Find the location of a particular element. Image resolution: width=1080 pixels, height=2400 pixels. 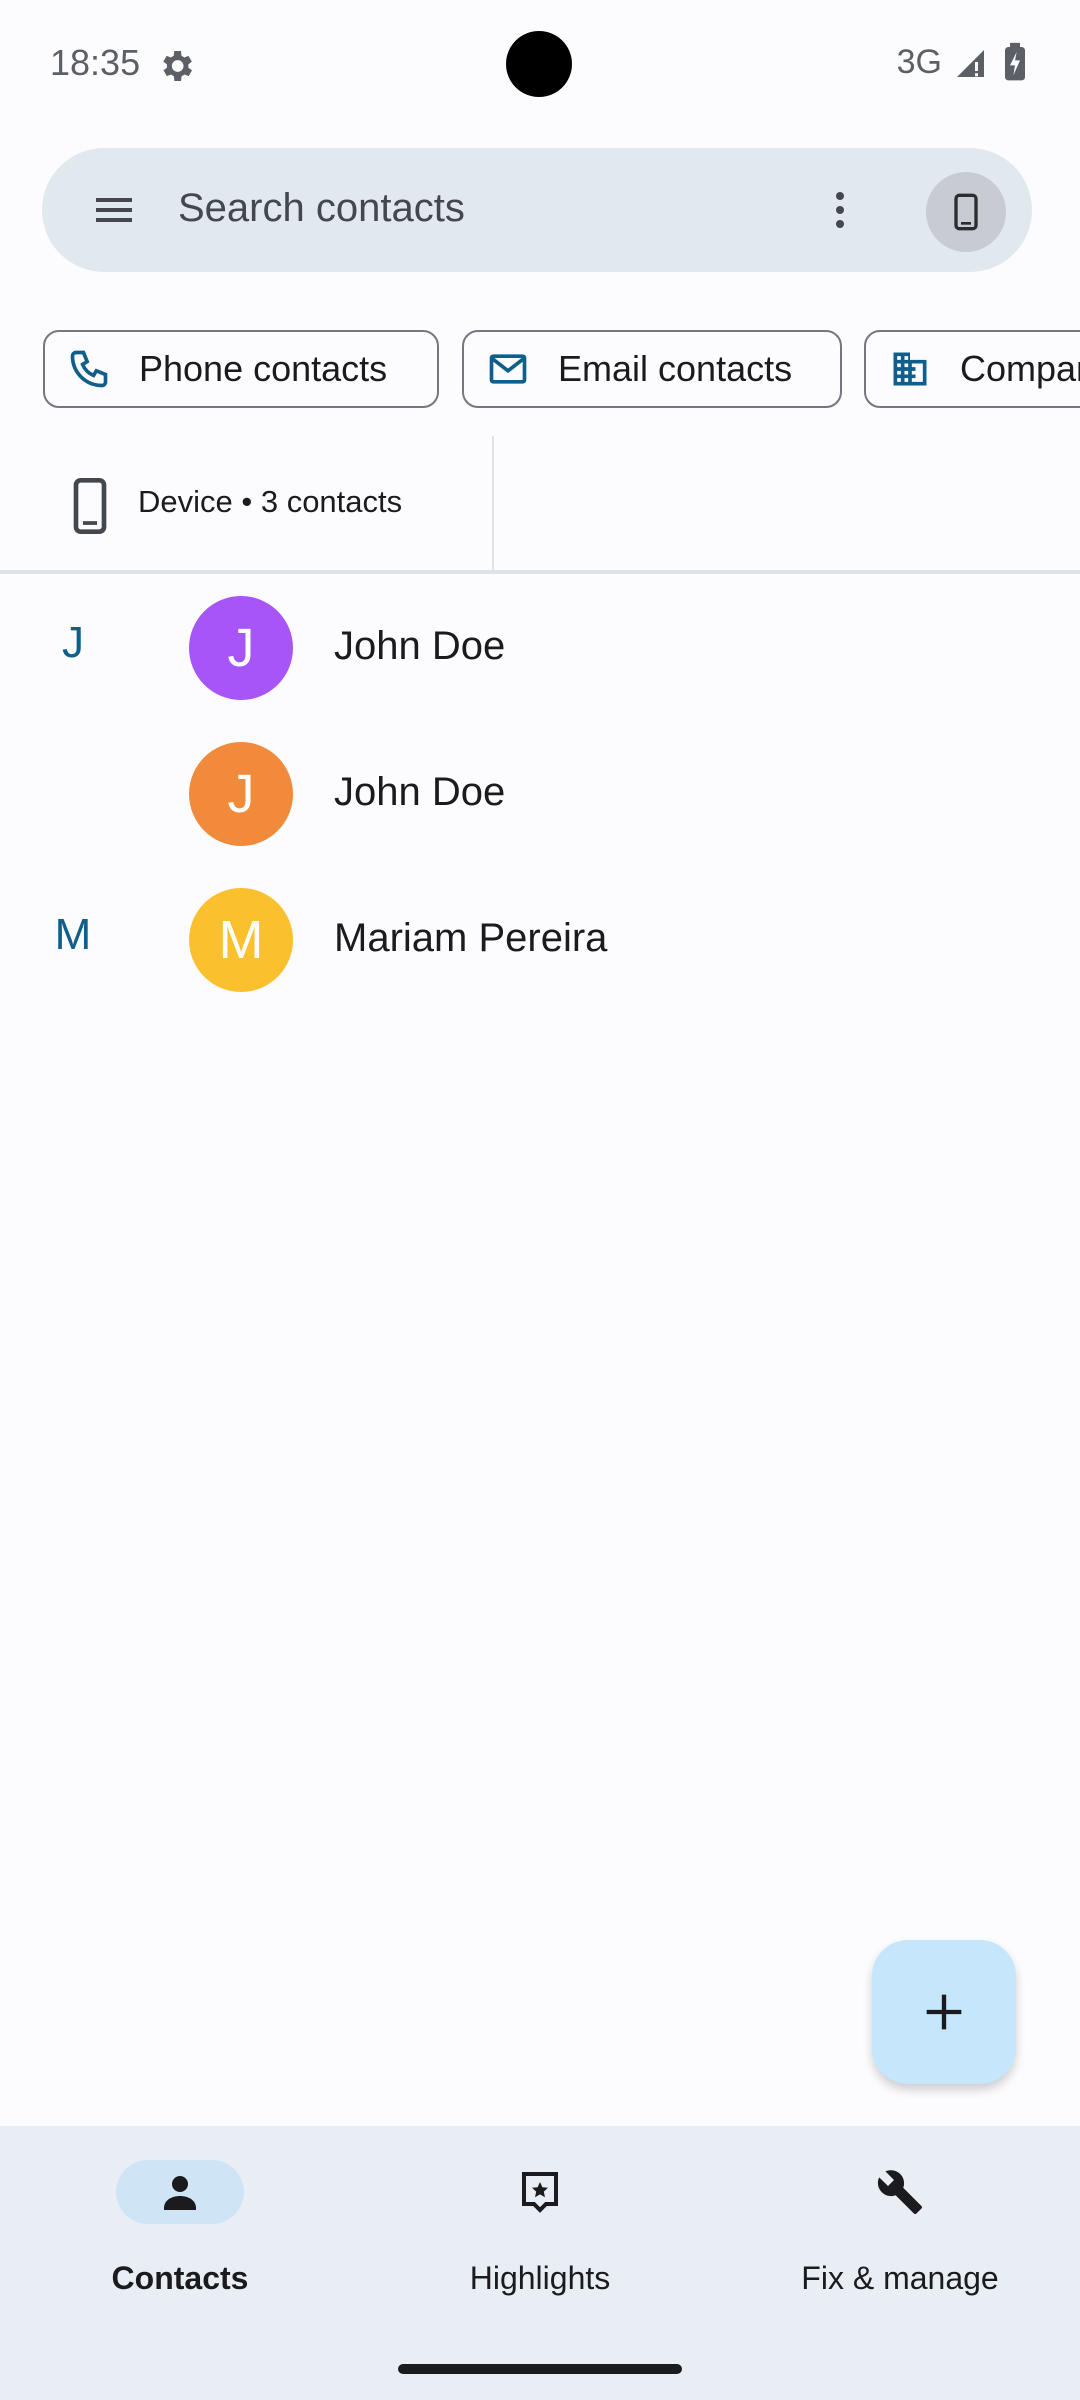

account-label: Device • 3 contacts is located at coordinates (270, 501).